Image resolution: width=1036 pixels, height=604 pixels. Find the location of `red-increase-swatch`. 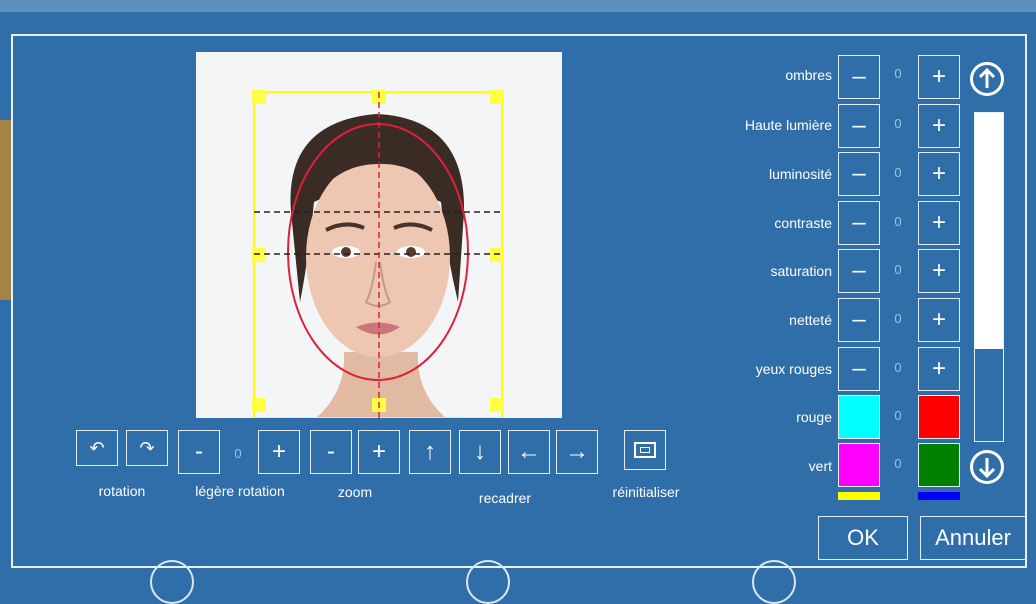

red-increase-swatch is located at coordinates (939, 417).